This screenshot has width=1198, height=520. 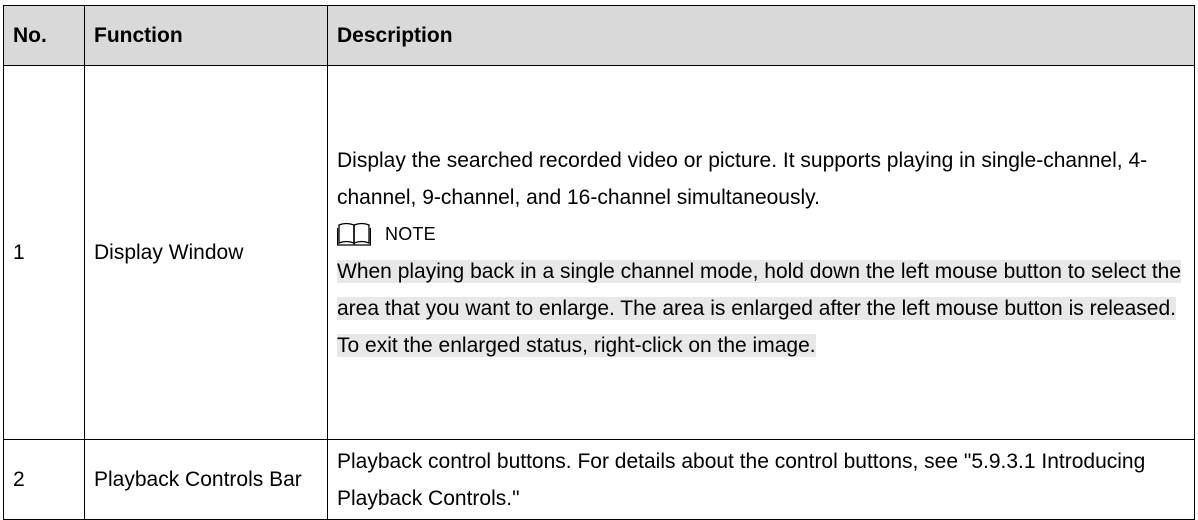 What do you see at coordinates (44, 252) in the screenshot?
I see `row-number: 1` at bounding box center [44, 252].